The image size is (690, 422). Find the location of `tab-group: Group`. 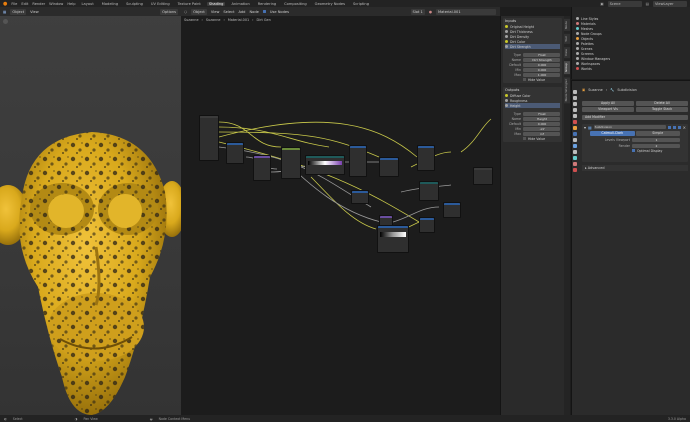

tab-group: Group is located at coordinates (567, 67).